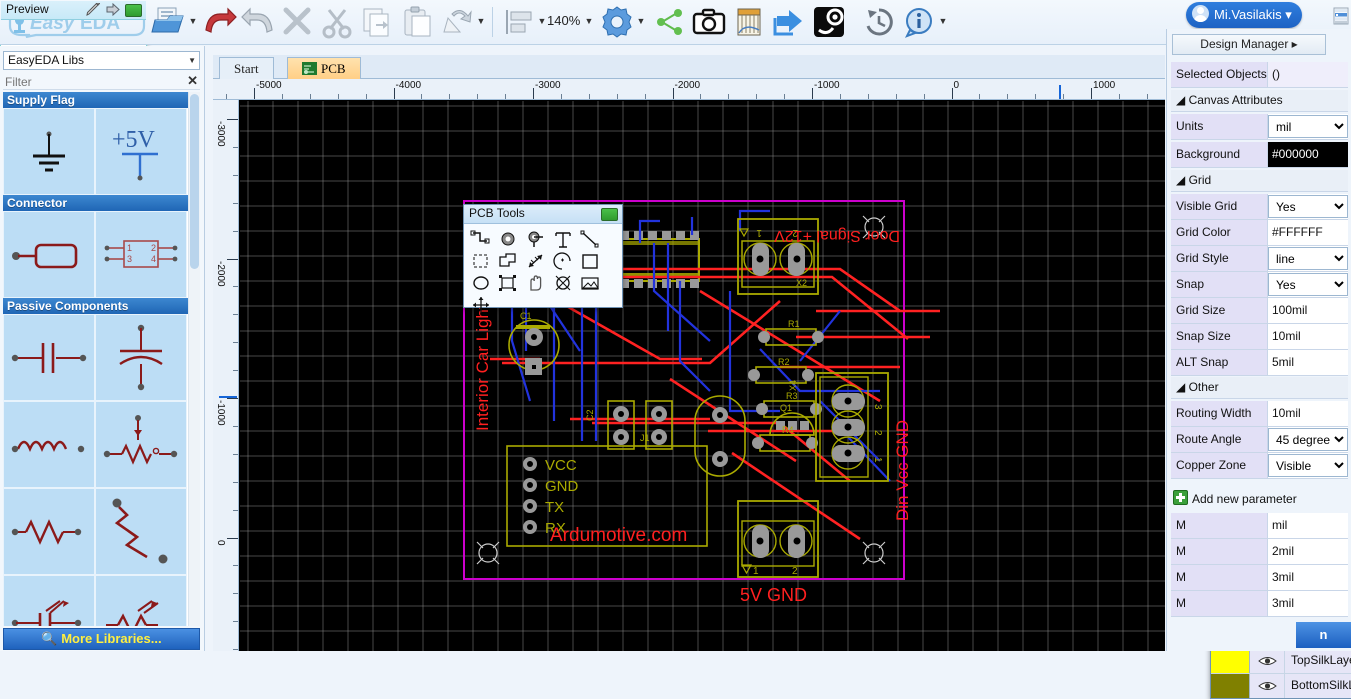  I want to click on prop-value: 45 degree, so click(1308, 439).